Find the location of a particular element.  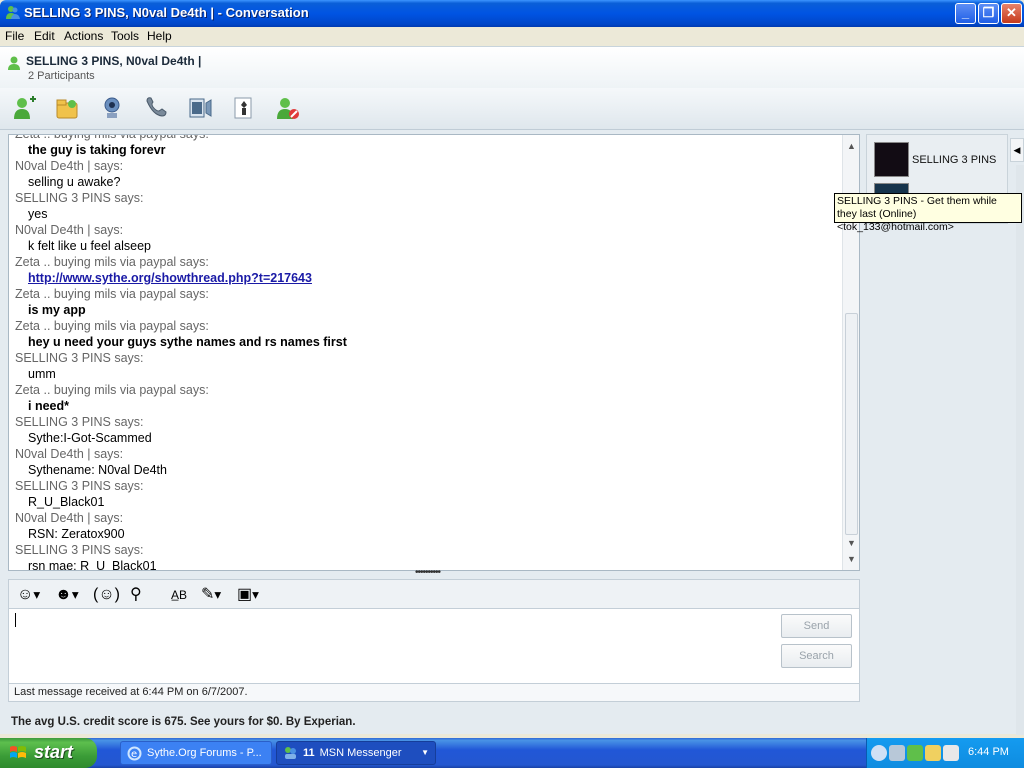

taskbar-item-label: MSN Messenger is located at coordinates (360, 753).